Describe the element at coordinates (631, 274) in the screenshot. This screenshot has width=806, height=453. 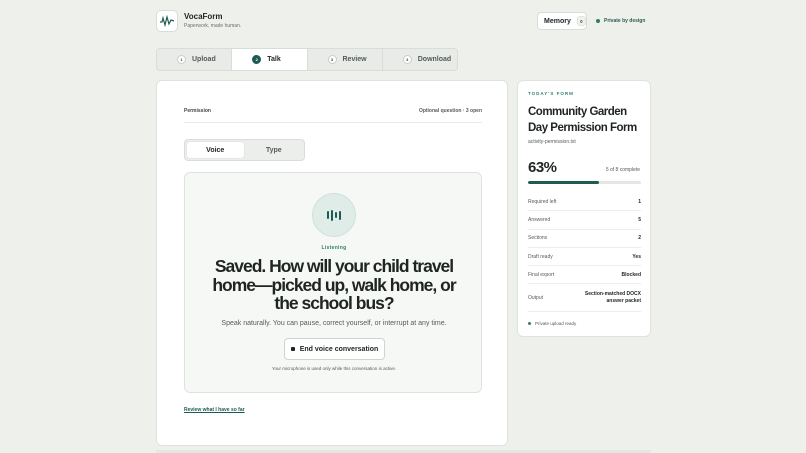
I see `stat-value: Blocked` at that location.